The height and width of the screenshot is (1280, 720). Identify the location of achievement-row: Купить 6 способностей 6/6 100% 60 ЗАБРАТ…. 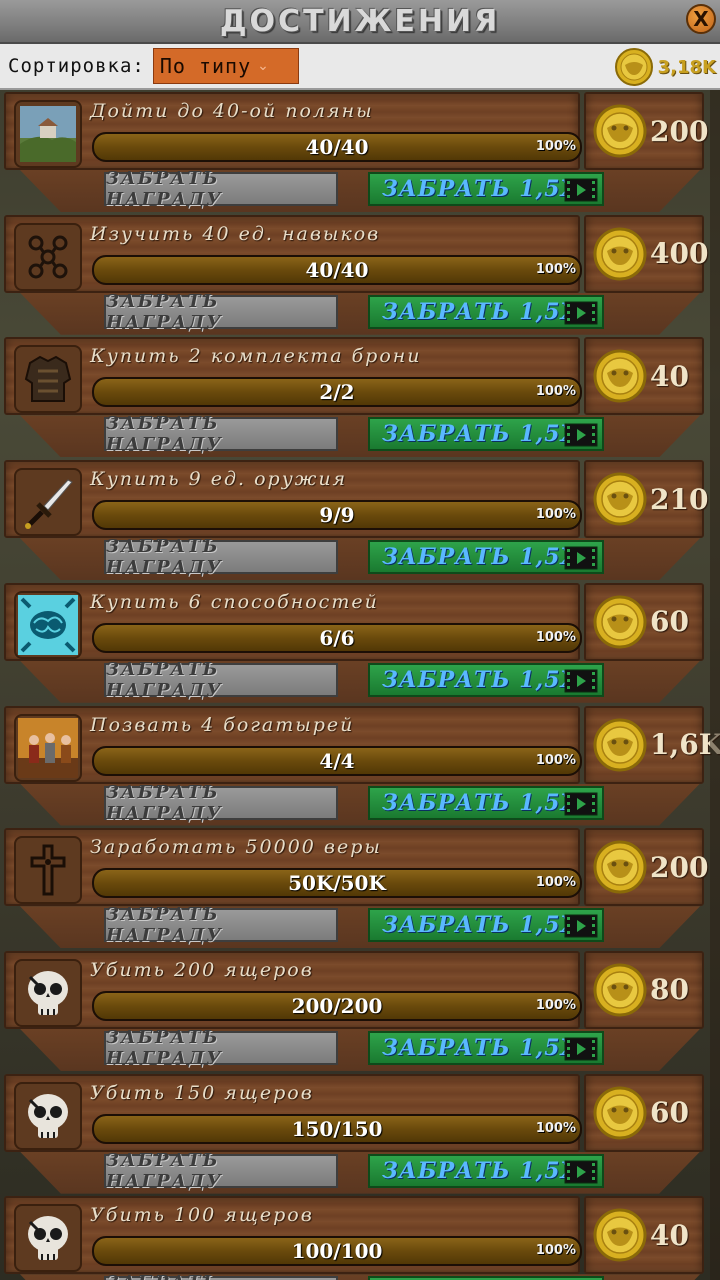
(360, 642).